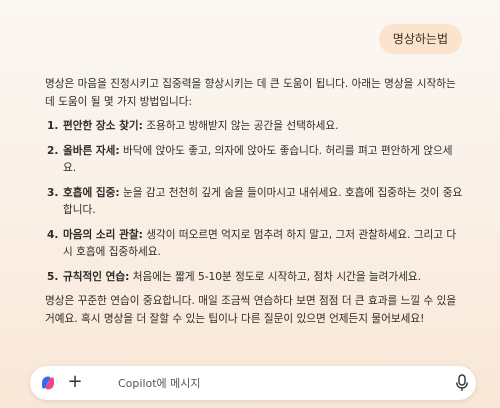 This screenshot has height=408, width=500. What do you see at coordinates (275, 276) in the screenshot?
I see `step-text: 처음에는 짧게 5-10분 정도로 시작하고, 점차 시간을 늘려가세요.` at bounding box center [275, 276].